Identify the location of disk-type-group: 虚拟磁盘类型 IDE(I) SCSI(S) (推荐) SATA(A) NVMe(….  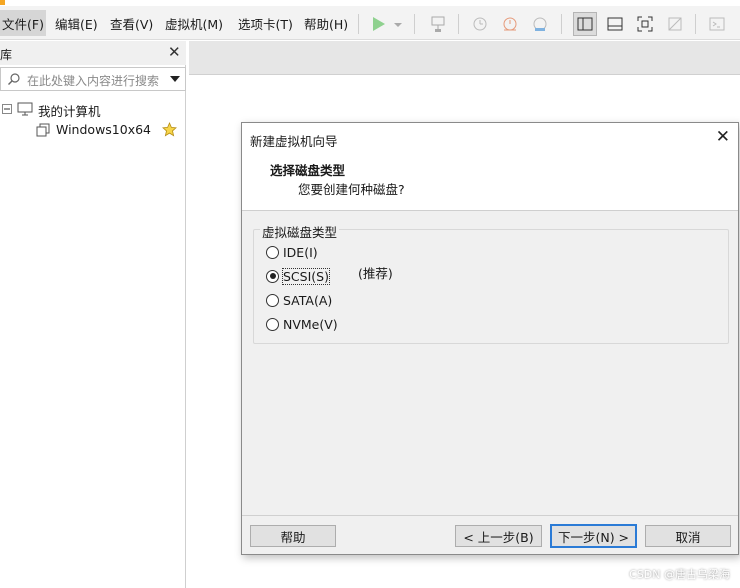
(491, 283).